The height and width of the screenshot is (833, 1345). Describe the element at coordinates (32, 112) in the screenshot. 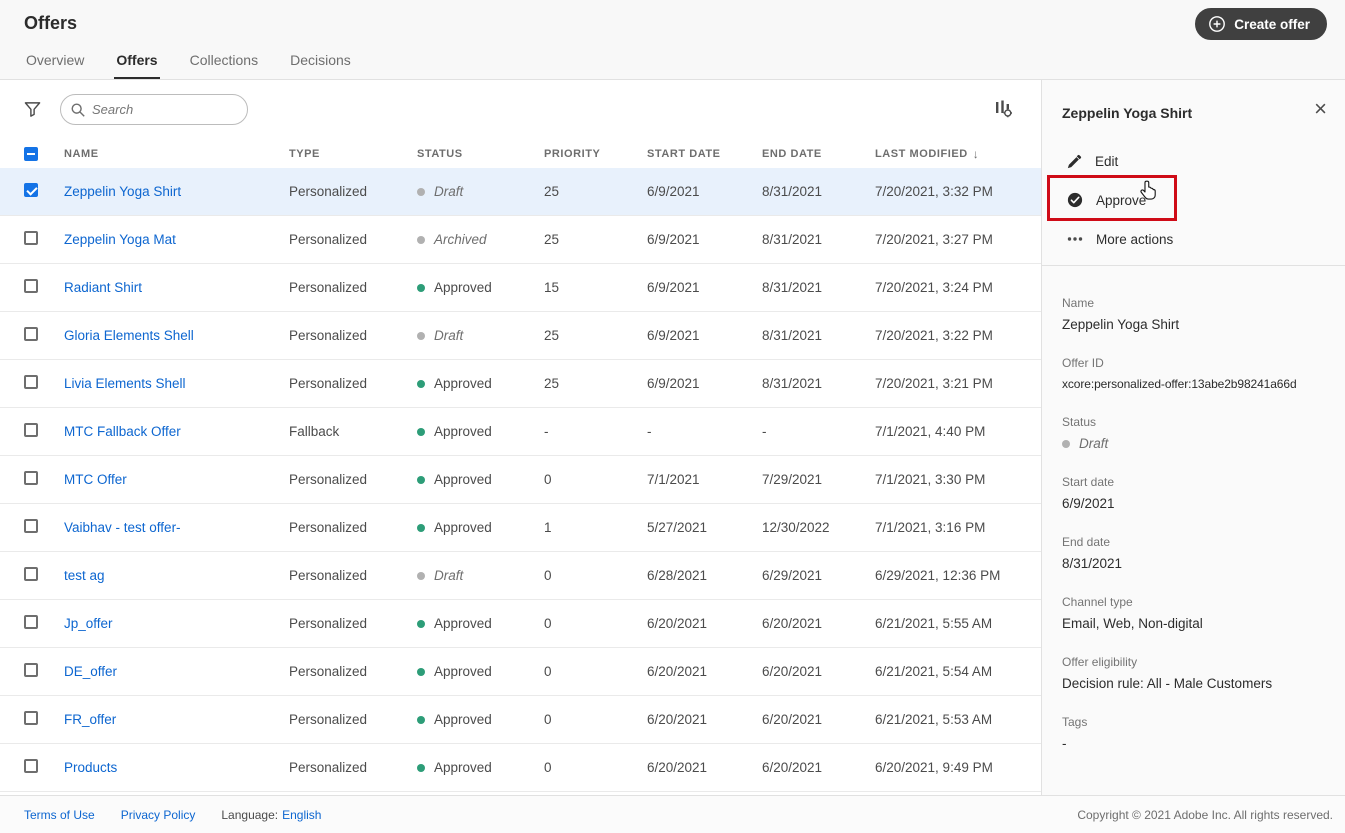

I see `filter-icon` at that location.